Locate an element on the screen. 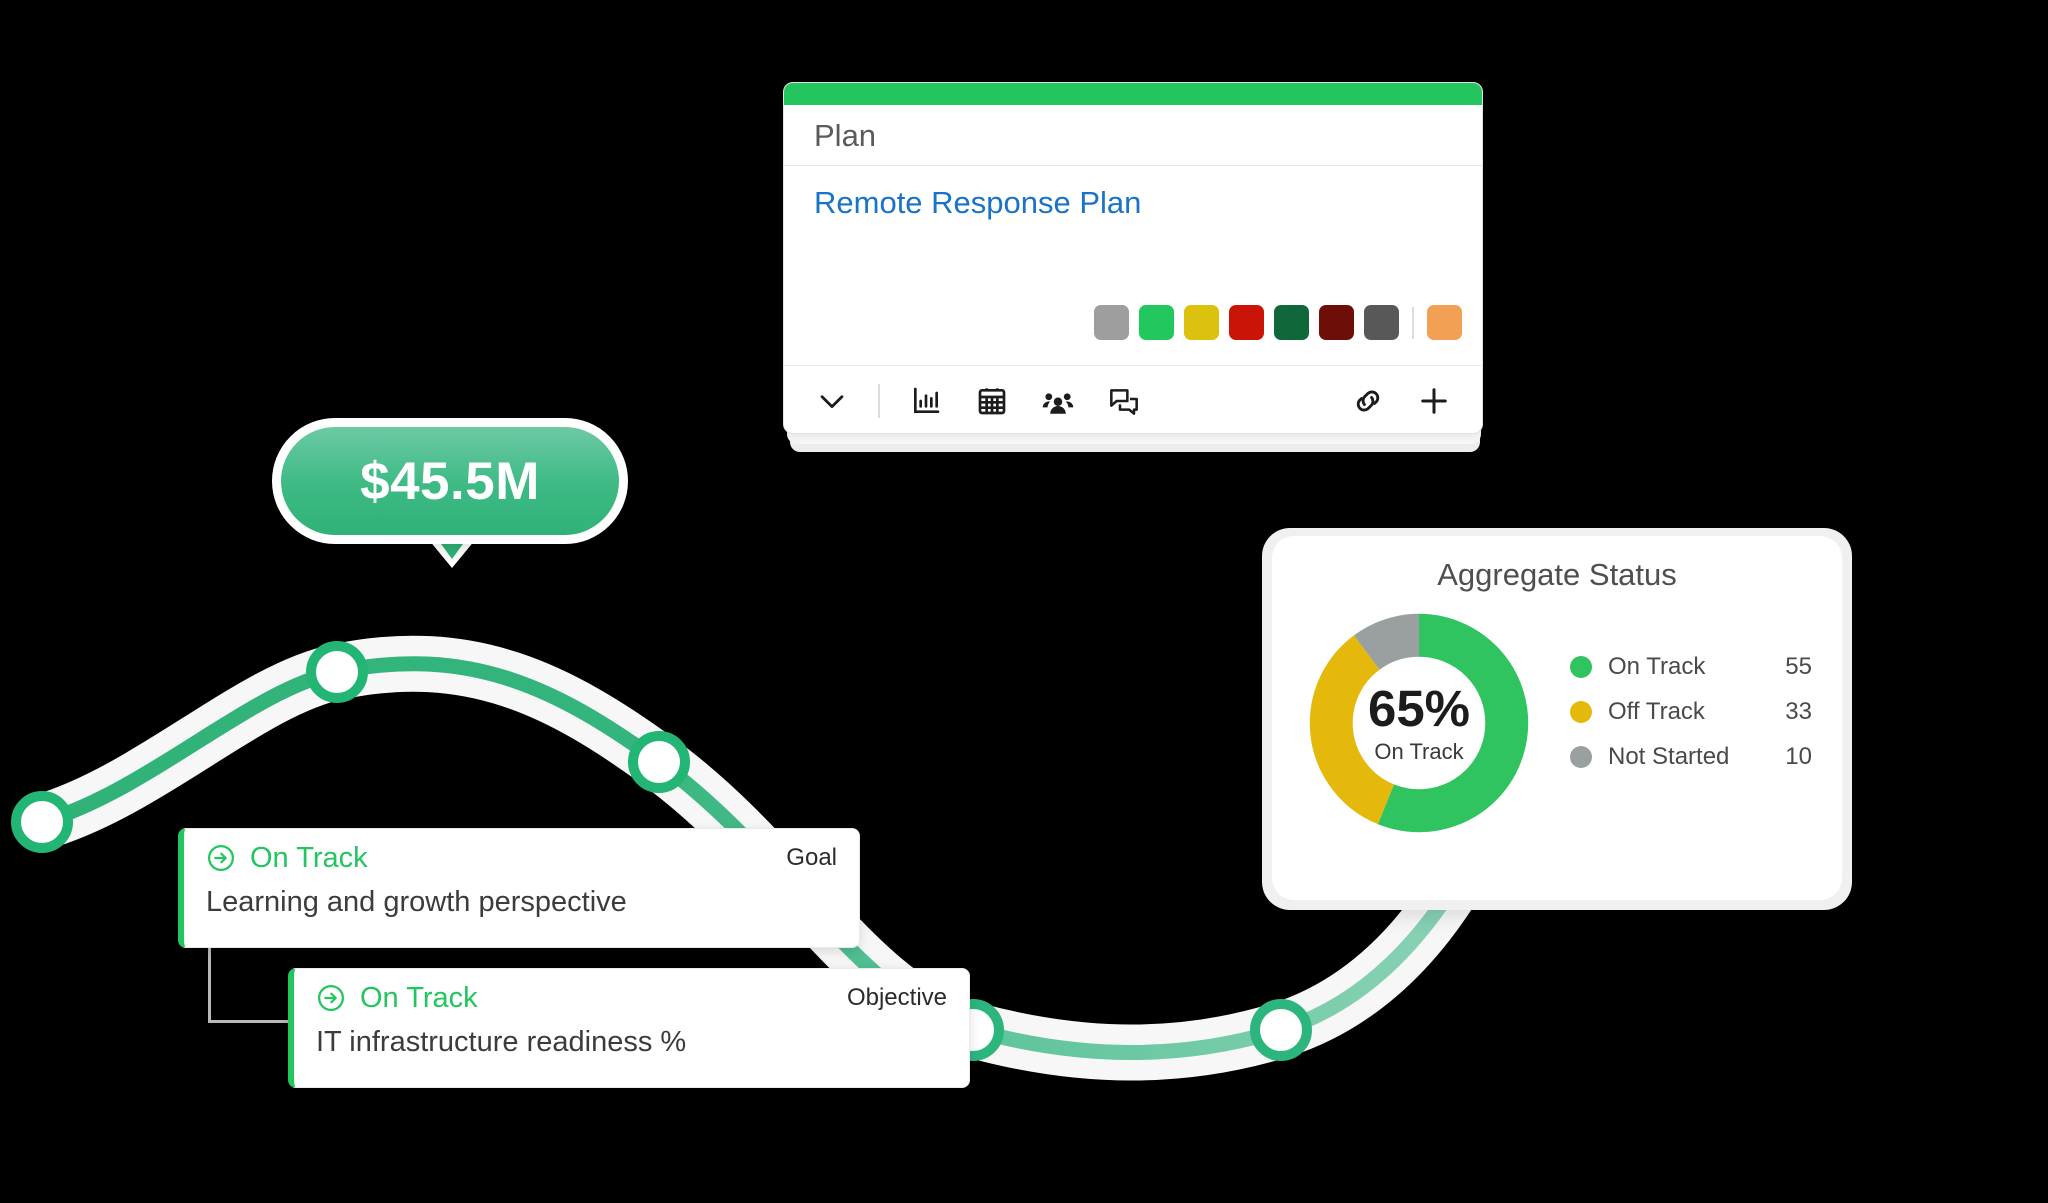 The height and width of the screenshot is (1203, 2048). swatch-dark-red is located at coordinates (1336, 322).